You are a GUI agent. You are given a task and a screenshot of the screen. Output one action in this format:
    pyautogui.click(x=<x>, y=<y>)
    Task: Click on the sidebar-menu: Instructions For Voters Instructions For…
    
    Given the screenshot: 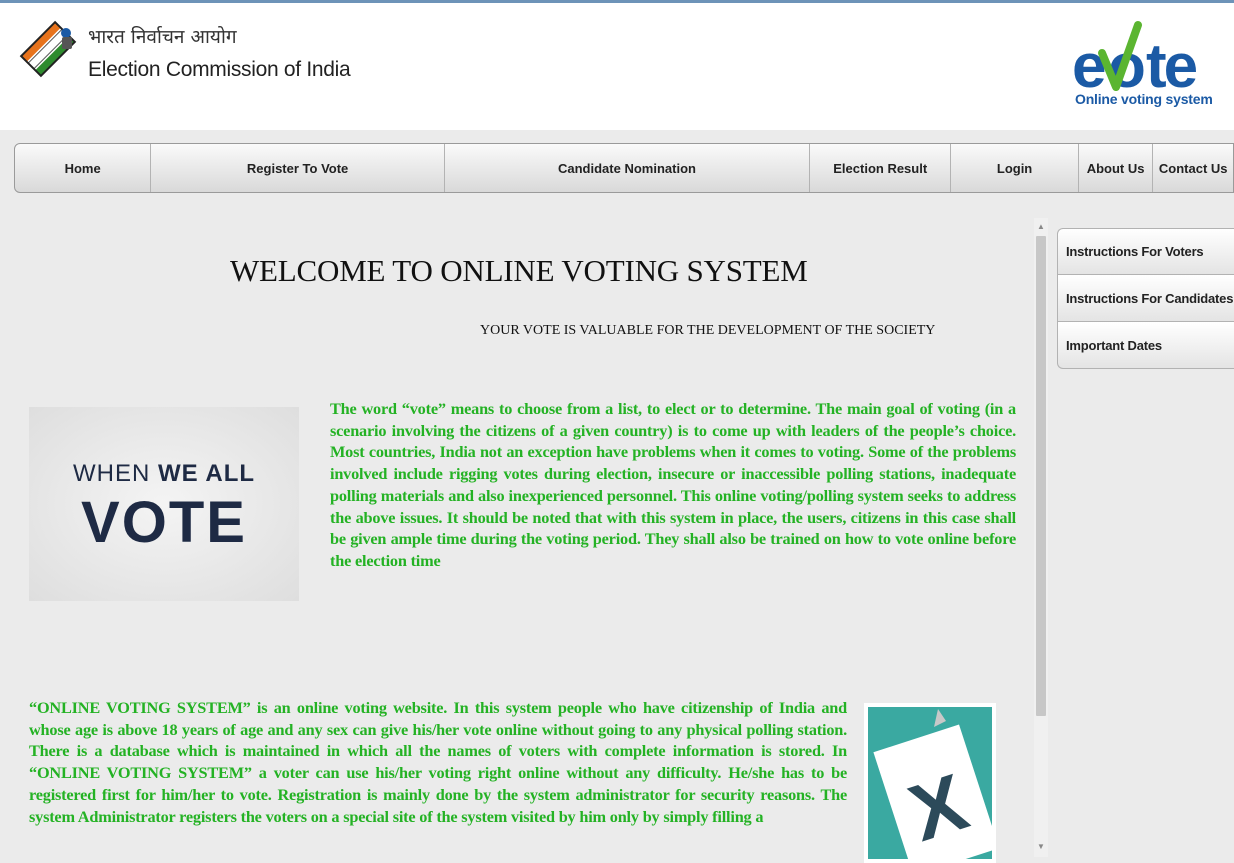 What is the action you would take?
    pyautogui.click(x=1145, y=298)
    